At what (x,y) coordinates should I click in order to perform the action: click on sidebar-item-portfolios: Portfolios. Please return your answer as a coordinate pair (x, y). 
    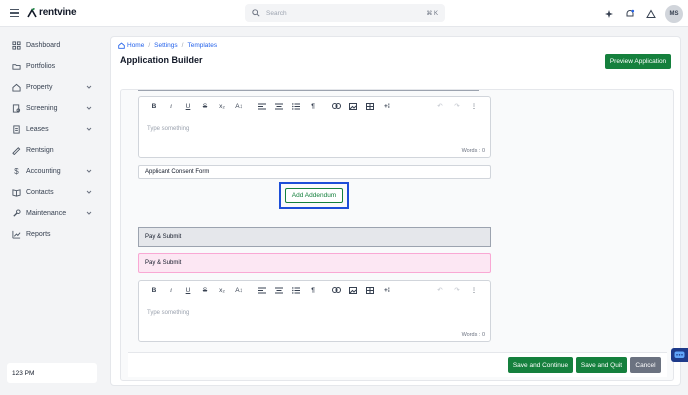
    Looking at the image, I should click on (52, 66).